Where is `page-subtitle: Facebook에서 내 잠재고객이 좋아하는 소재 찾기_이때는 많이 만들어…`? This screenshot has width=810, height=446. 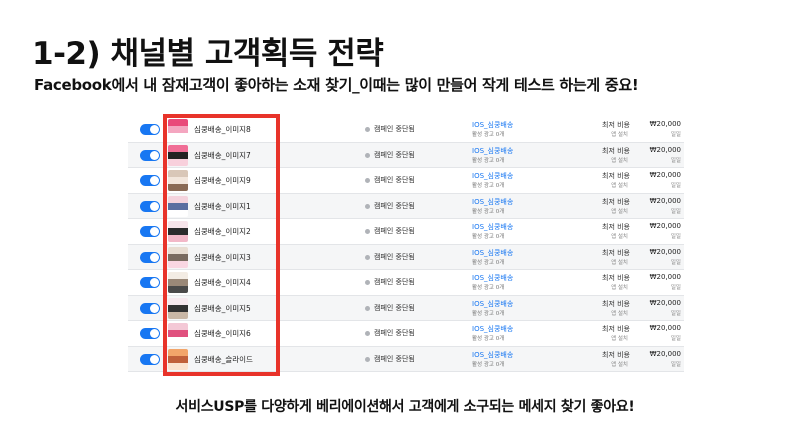 page-subtitle: Facebook에서 내 잠재고객이 좋아하는 소재 찾기_이때는 많이 만들어… is located at coordinates (336, 85).